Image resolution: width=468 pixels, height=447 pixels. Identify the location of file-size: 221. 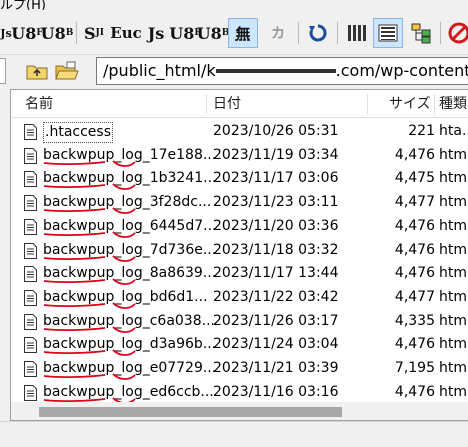
(421, 131).